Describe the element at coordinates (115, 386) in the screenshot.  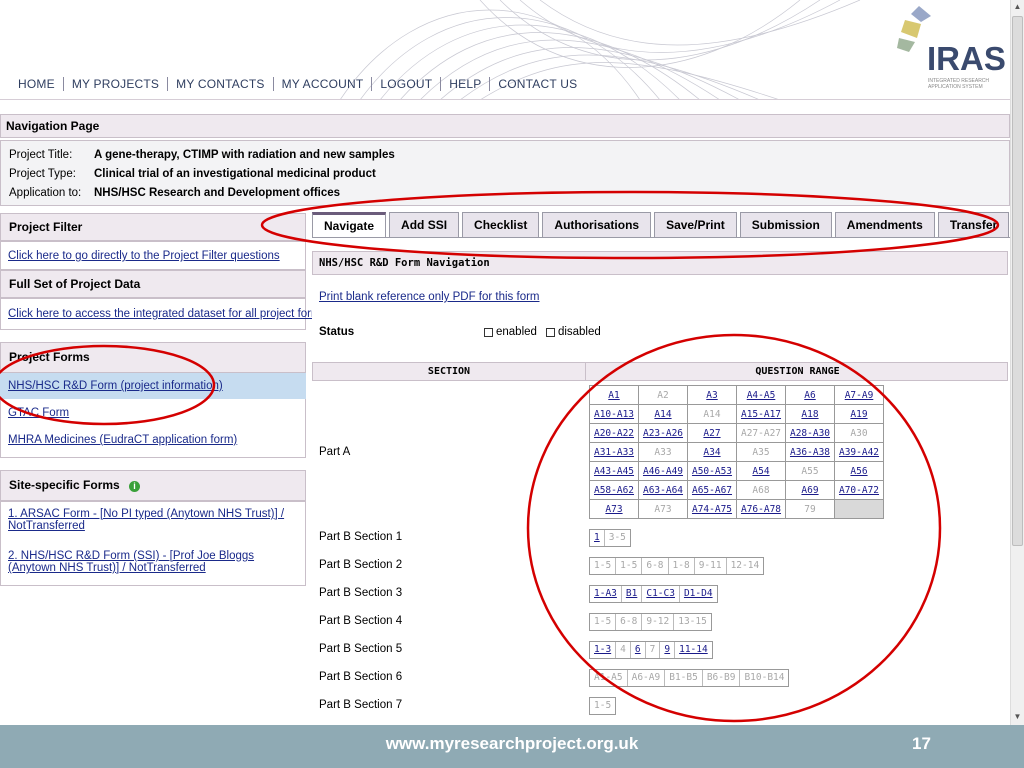
I see `form-link-nhs-rd: NHS/HSC R&D Form (project information)` at that location.